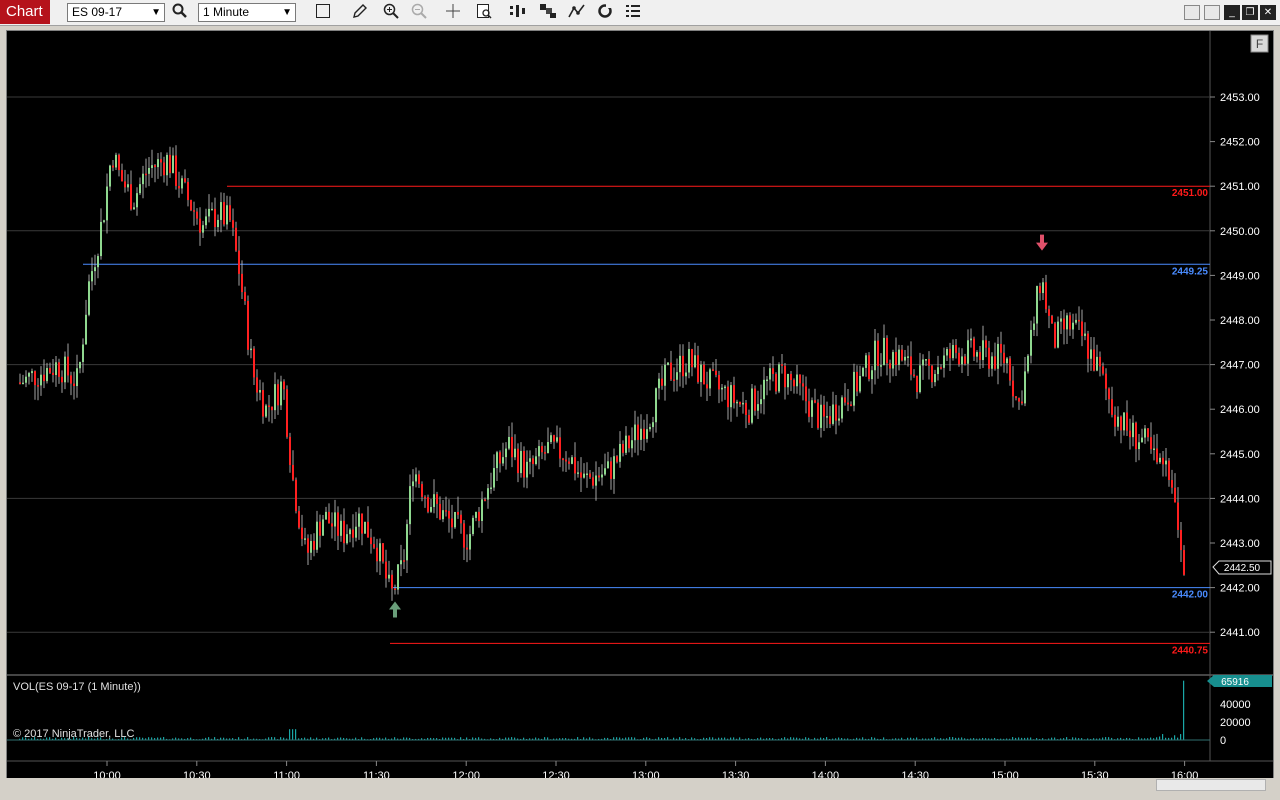 The width and height of the screenshot is (1280, 800). What do you see at coordinates (577, 13) in the screenshot?
I see `indicators-icon` at bounding box center [577, 13].